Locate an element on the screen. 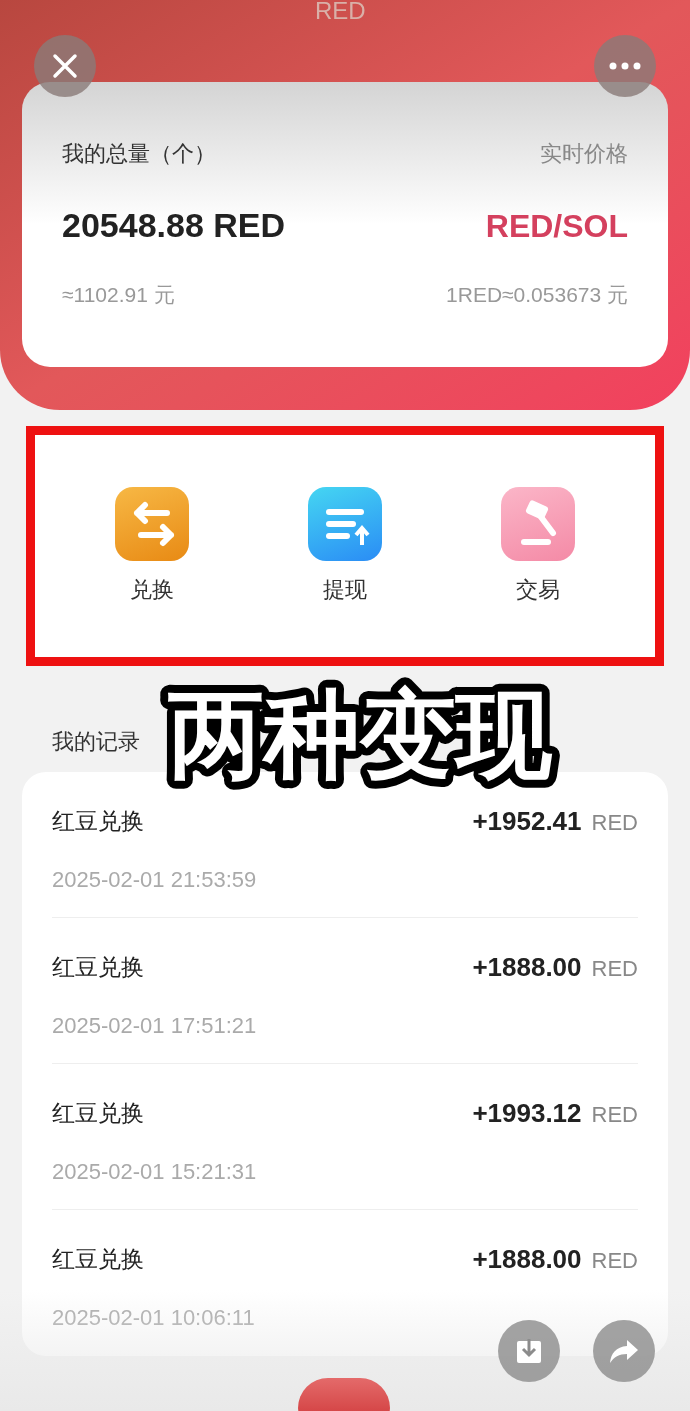 This screenshot has height=1411, width=690. record-amount: +1993.12 is located at coordinates (527, 1113).